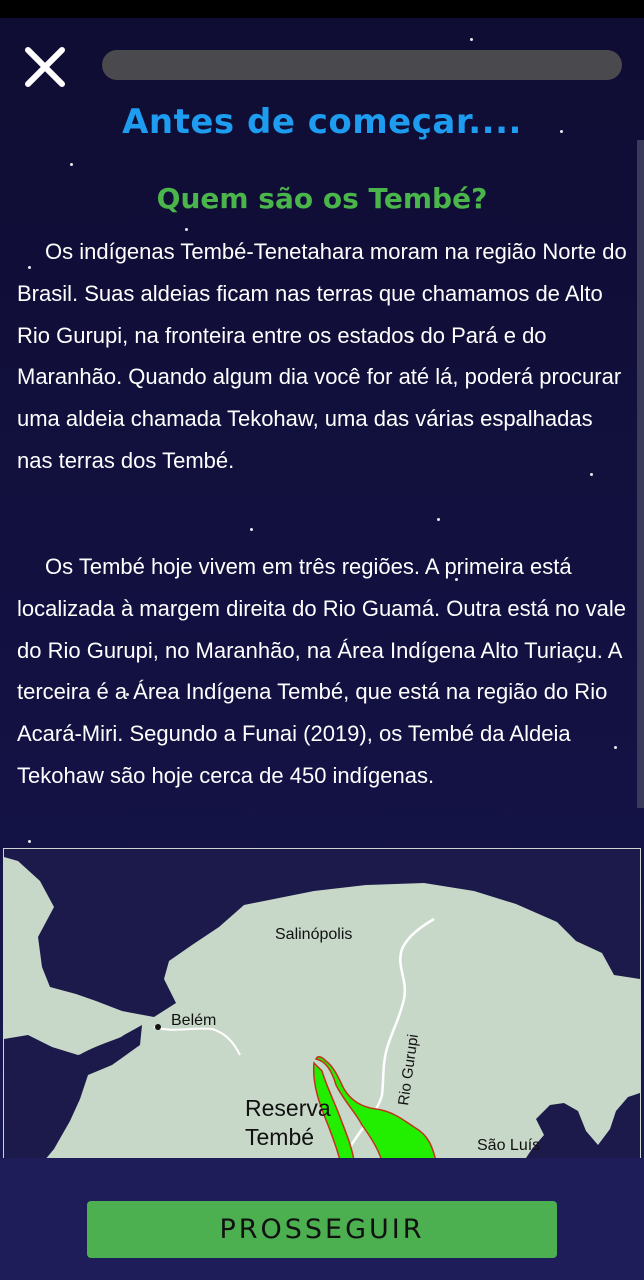 The height and width of the screenshot is (1280, 644). I want to click on section-heading: Quem são os Tembé?, so click(322, 198).